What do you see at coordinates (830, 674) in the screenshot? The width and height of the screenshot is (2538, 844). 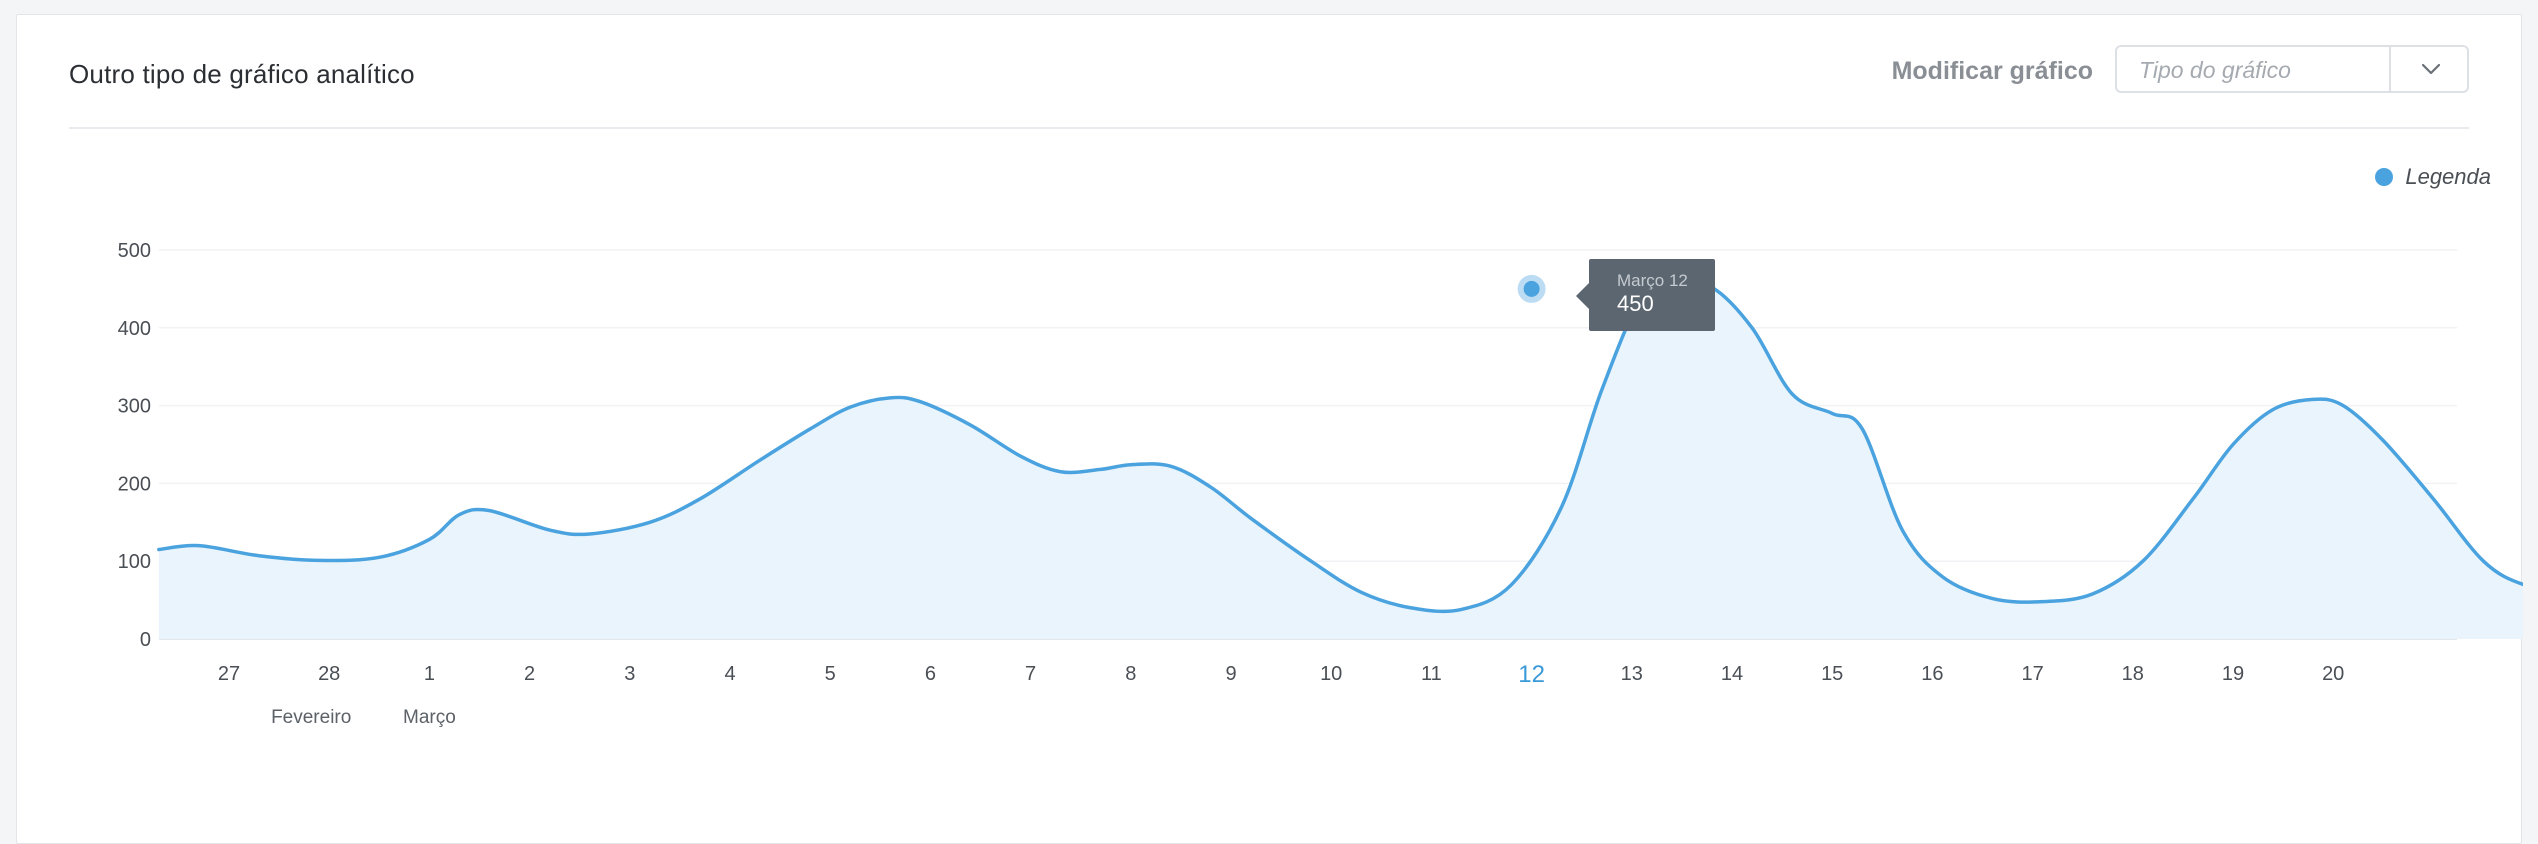 I see `x-tick-label: 5` at bounding box center [830, 674].